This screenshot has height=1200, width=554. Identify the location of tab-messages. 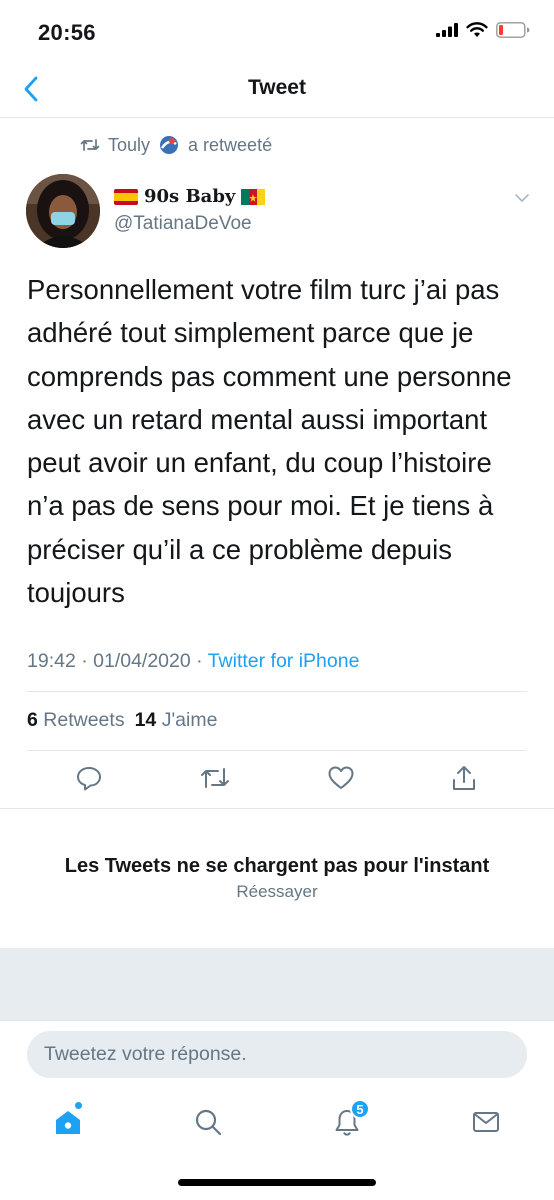
(486, 1122).